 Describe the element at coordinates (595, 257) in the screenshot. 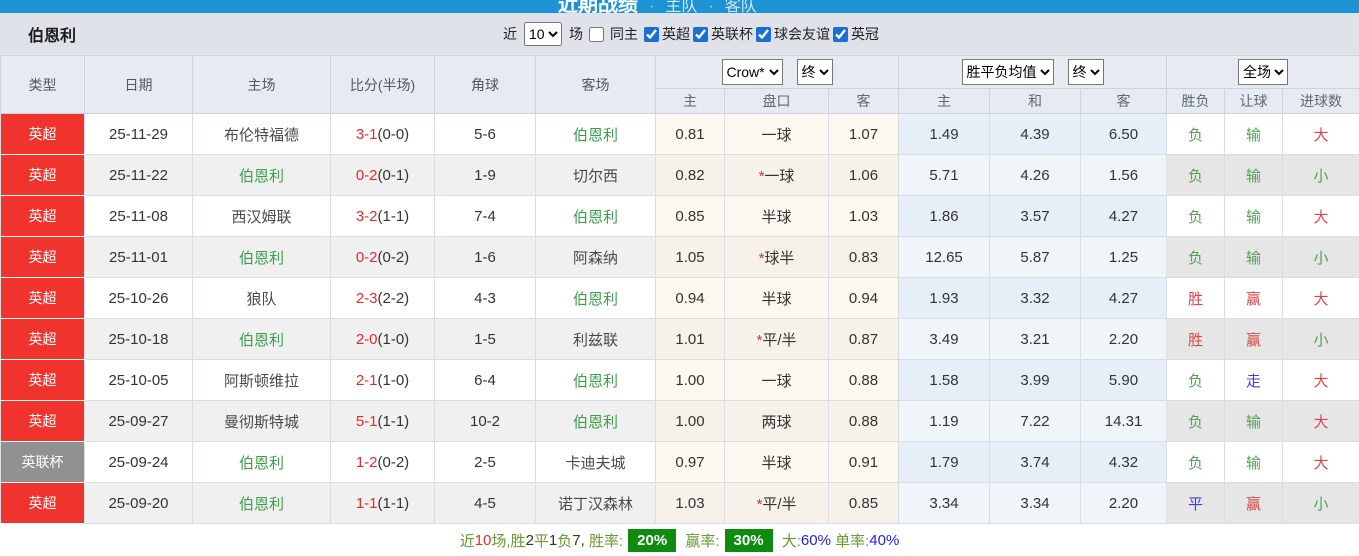

I see `away-team: 阿森纳` at that location.